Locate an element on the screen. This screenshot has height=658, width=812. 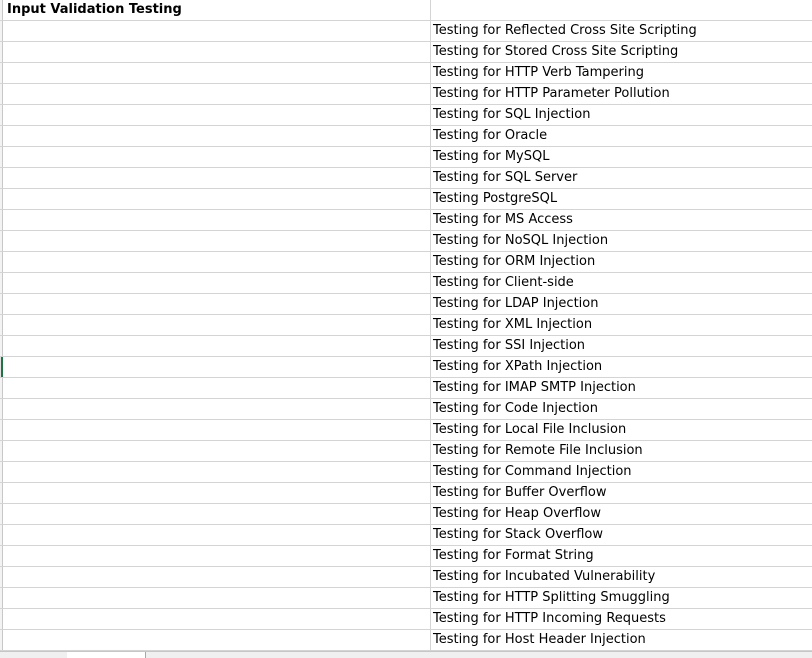
test-item-cell: Testing for Buffer Overflow is located at coordinates (621, 493).